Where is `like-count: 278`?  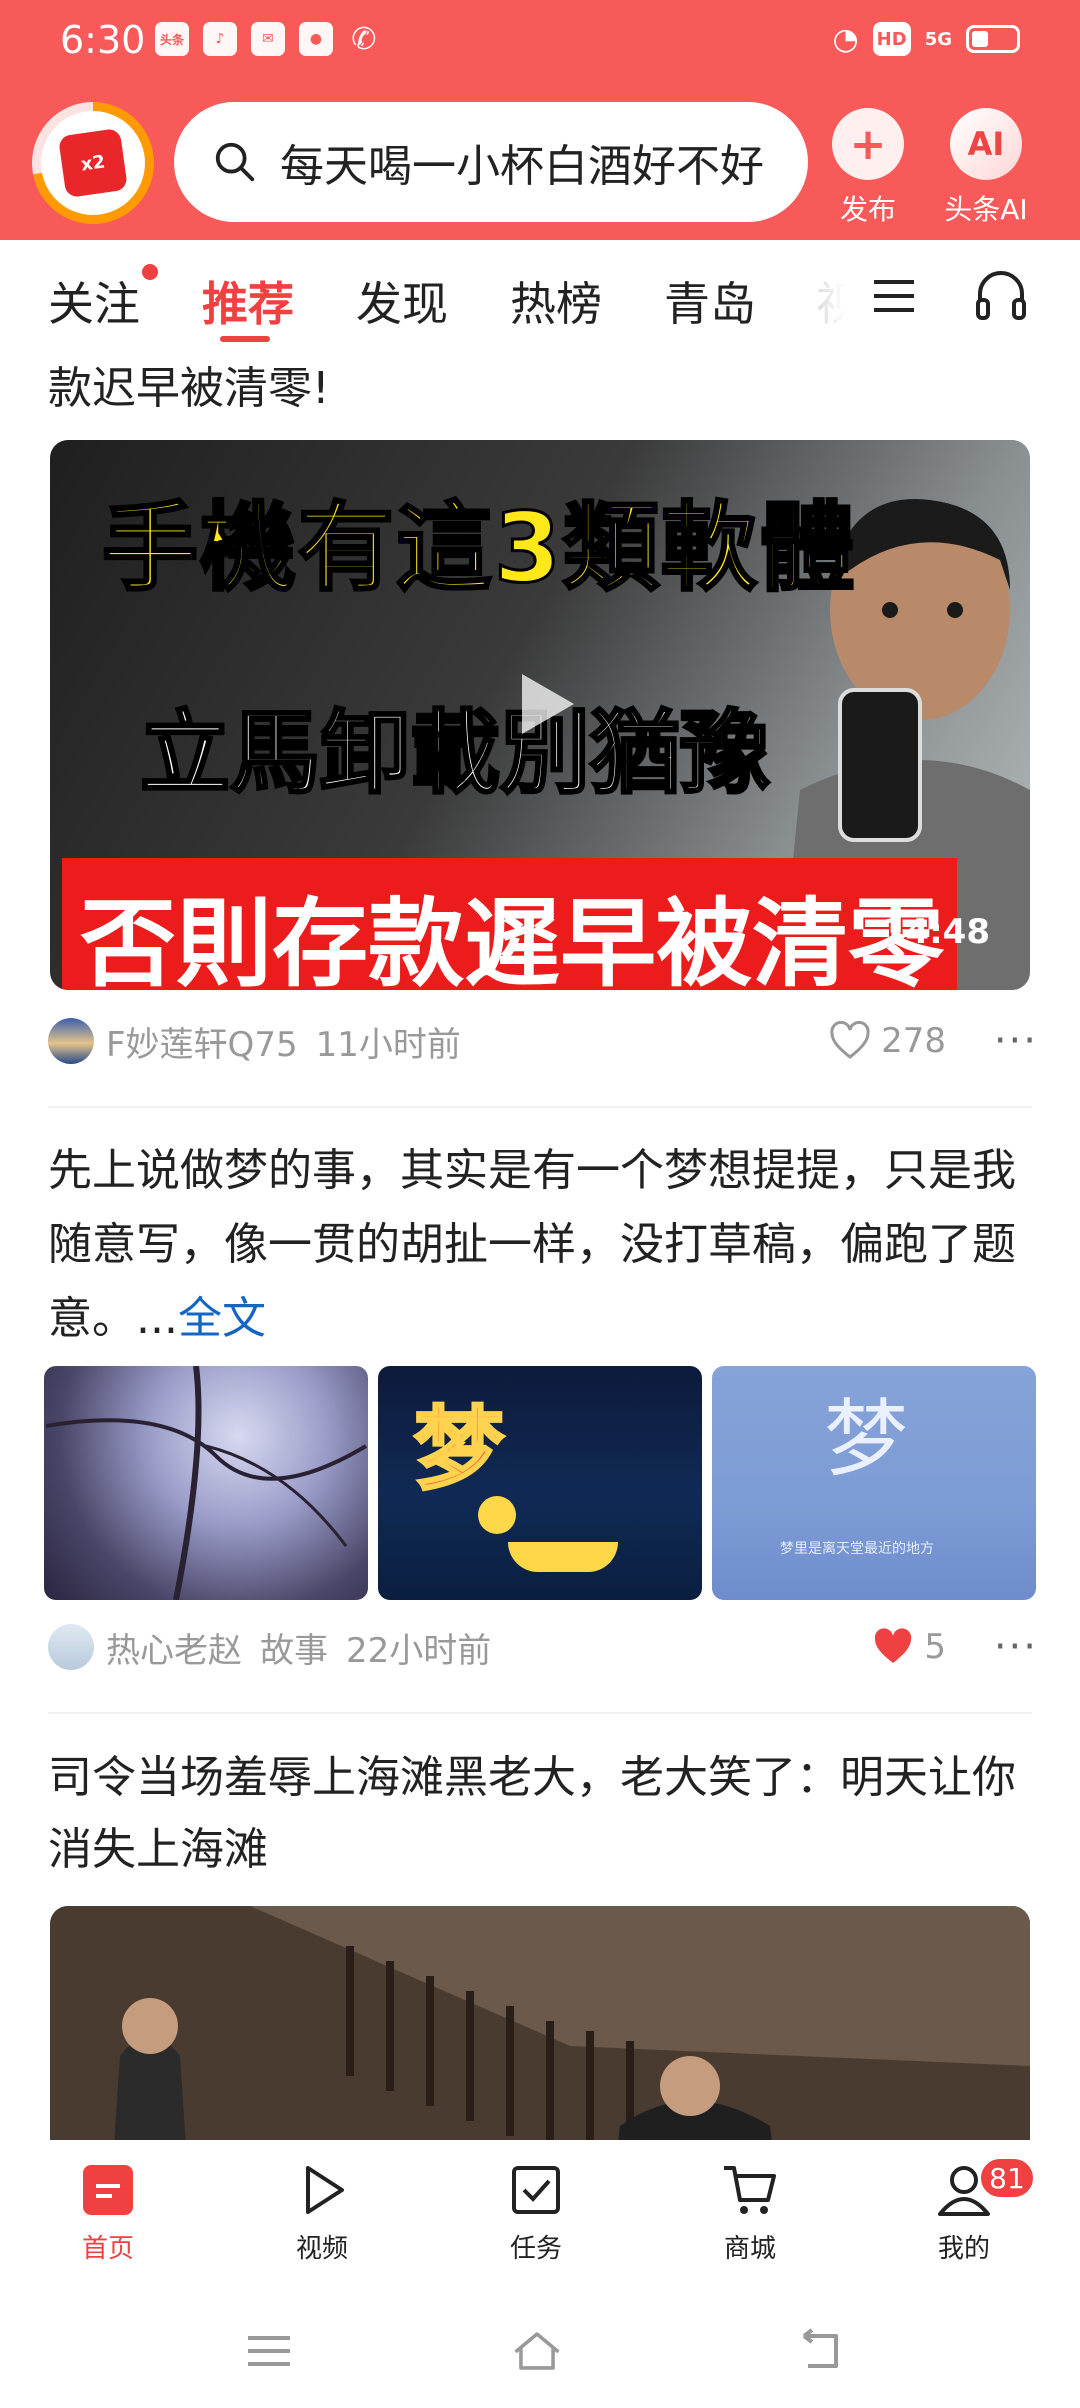 like-count: 278 is located at coordinates (913, 1041).